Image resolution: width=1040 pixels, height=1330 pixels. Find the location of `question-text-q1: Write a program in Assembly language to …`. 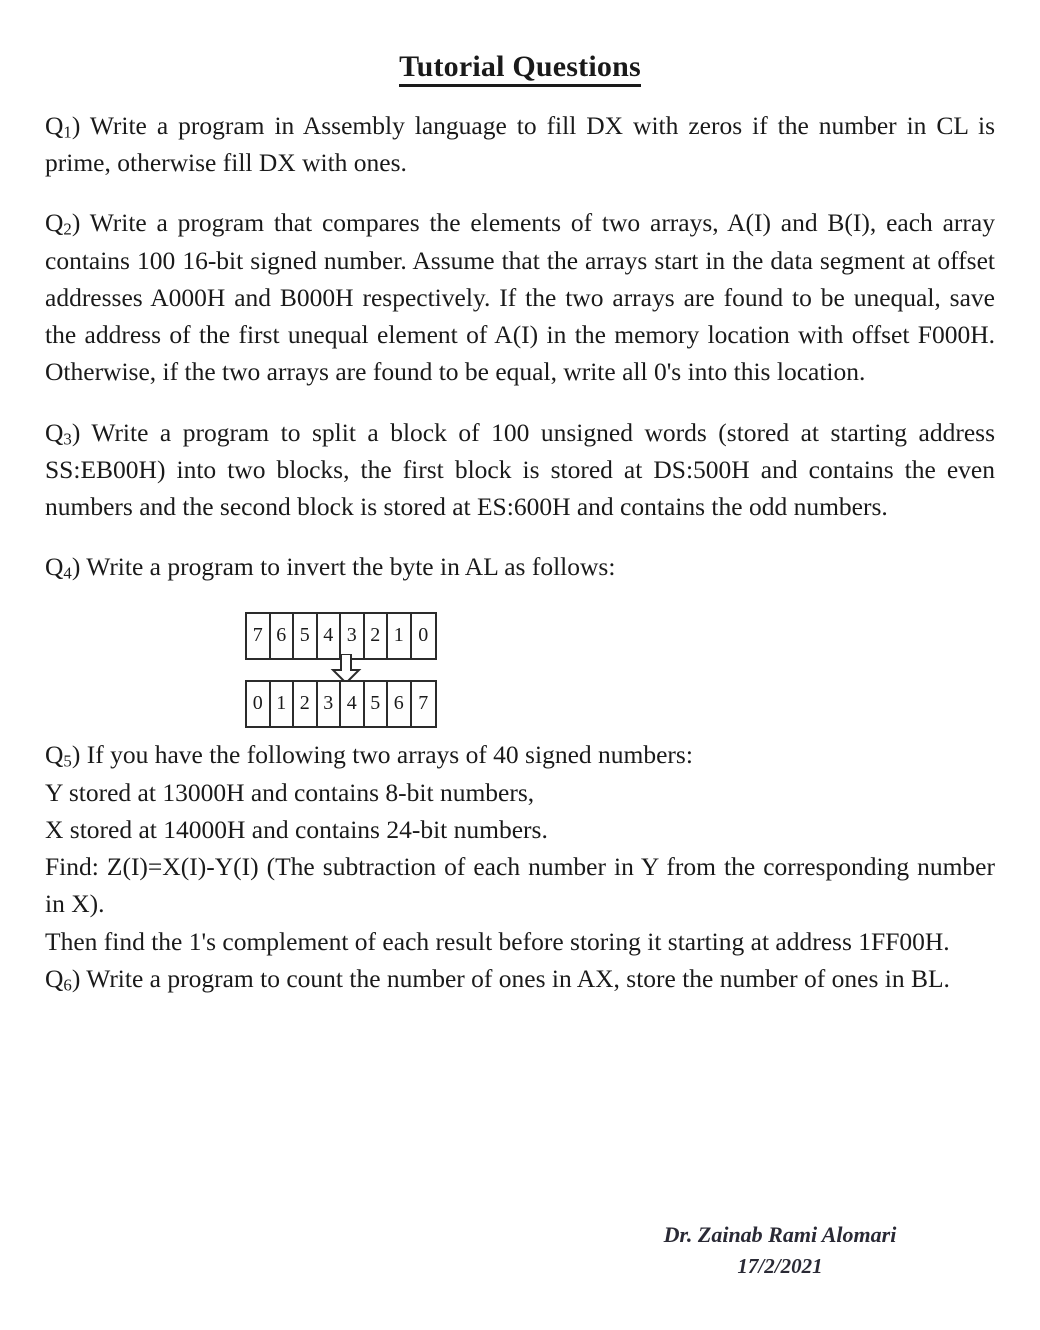

question-text-q1: Write a program in Assembly language to … is located at coordinates (520, 144).